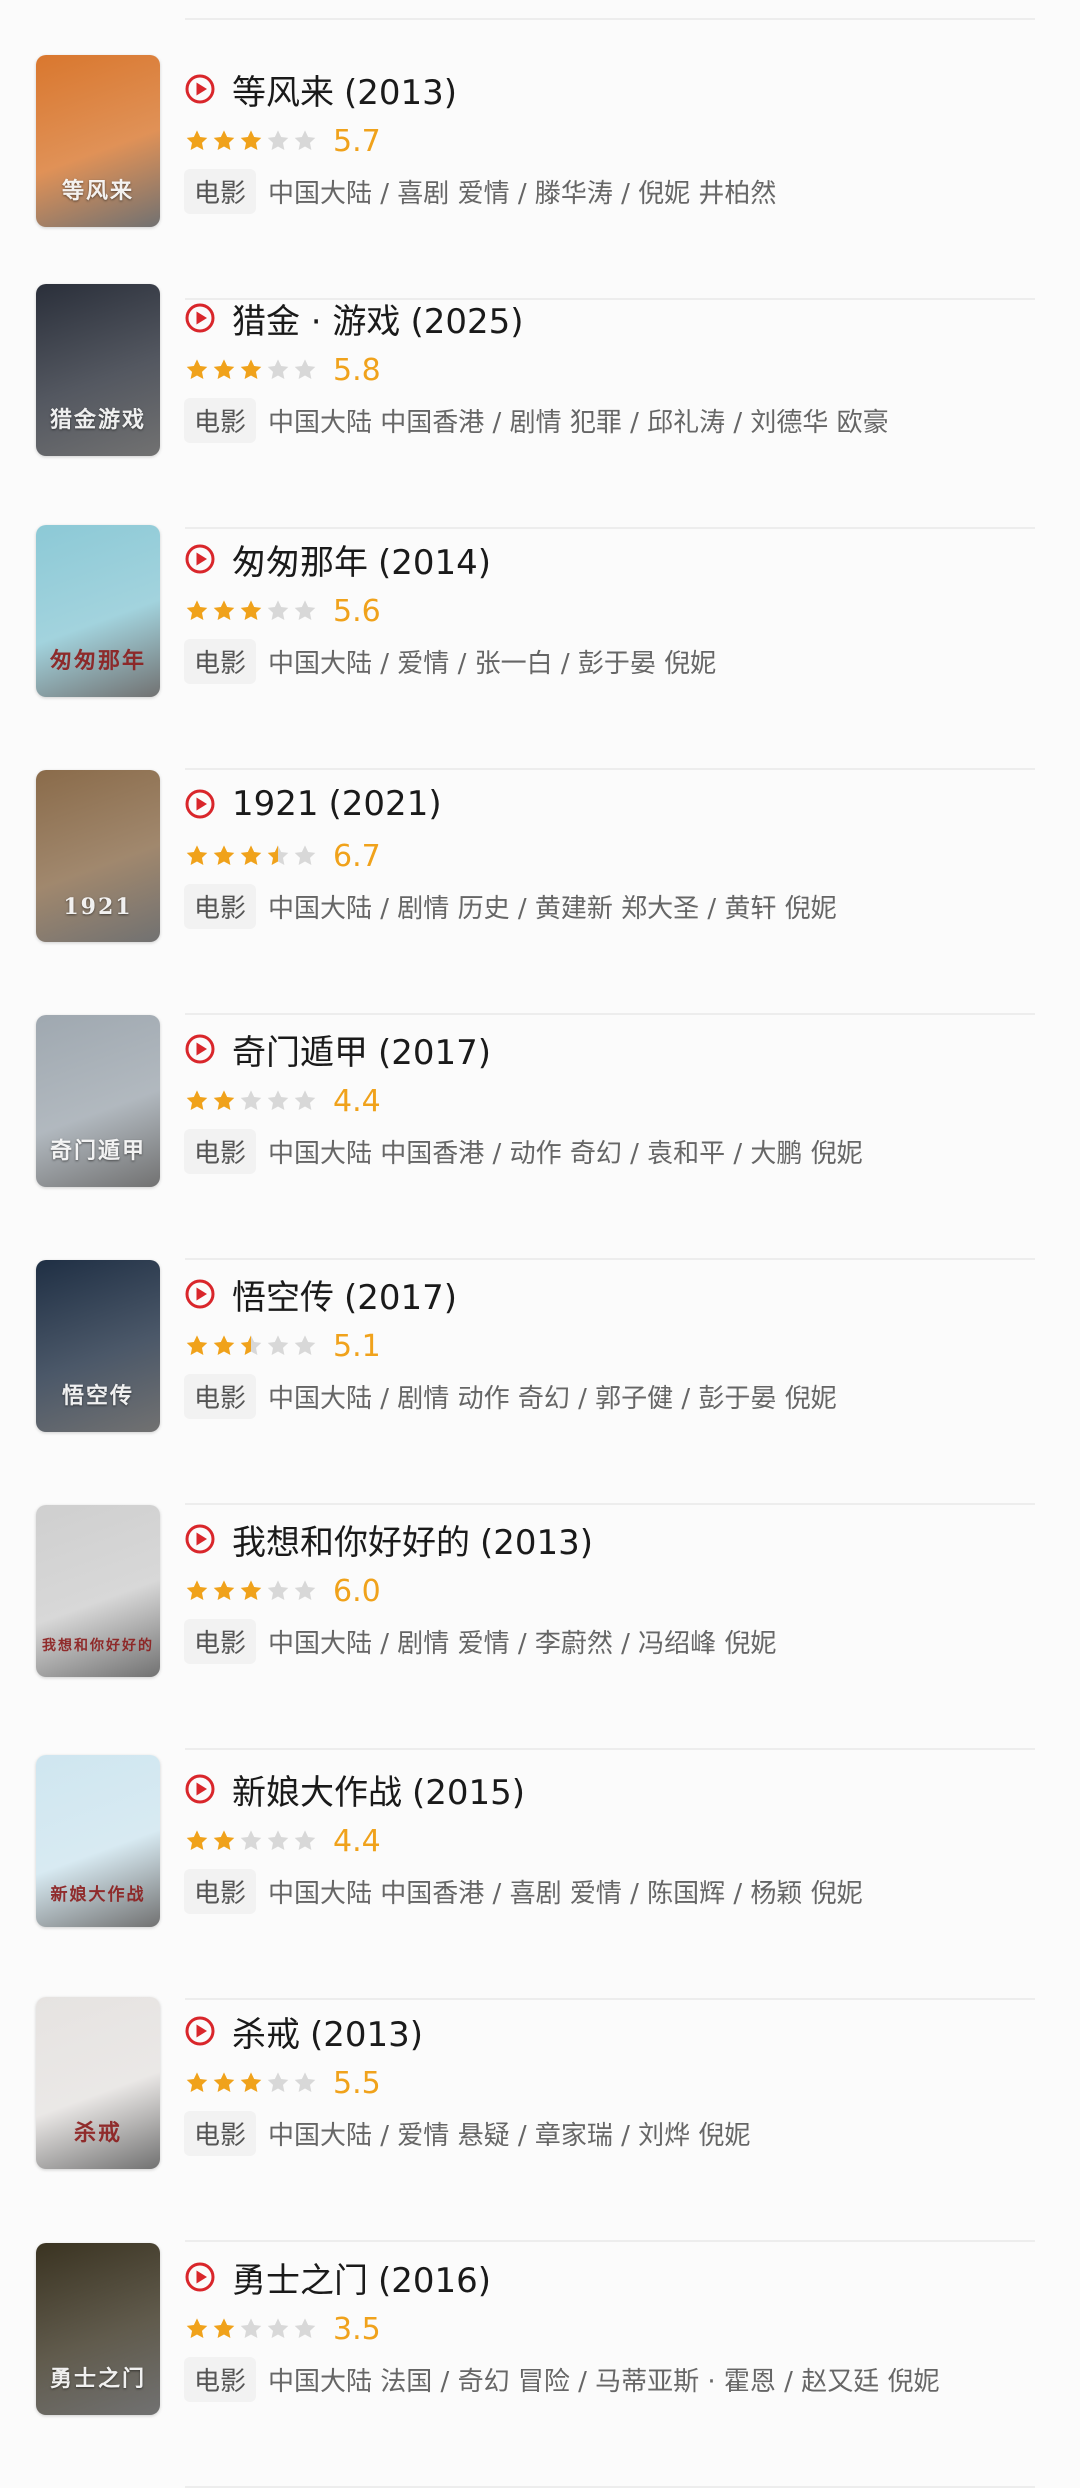 This screenshot has width=1080, height=2488. Describe the element at coordinates (98, 141) in the screenshot. I see `movie-poster: 等风来` at that location.